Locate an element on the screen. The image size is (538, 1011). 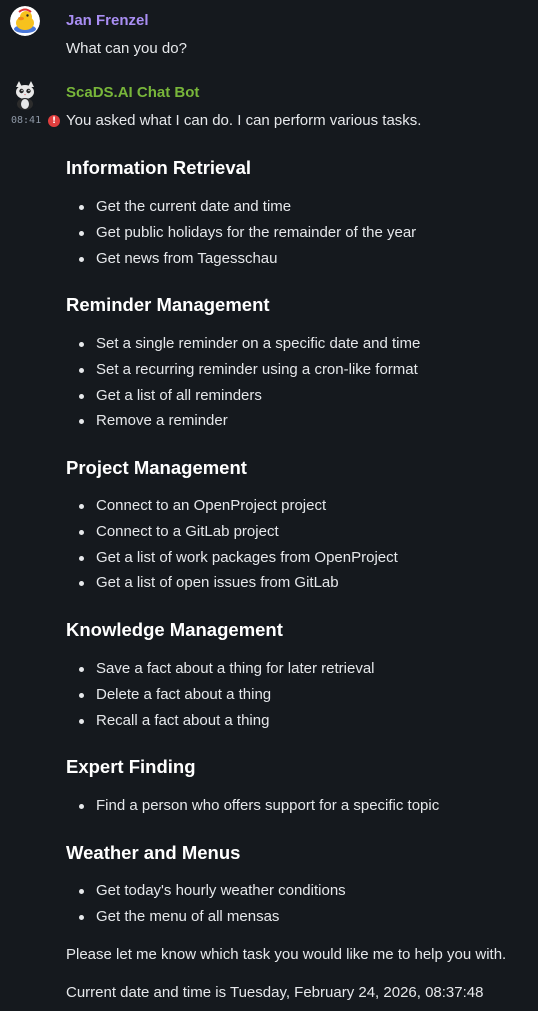
section-heading: Knowledge Management is located at coordinates (174, 629).